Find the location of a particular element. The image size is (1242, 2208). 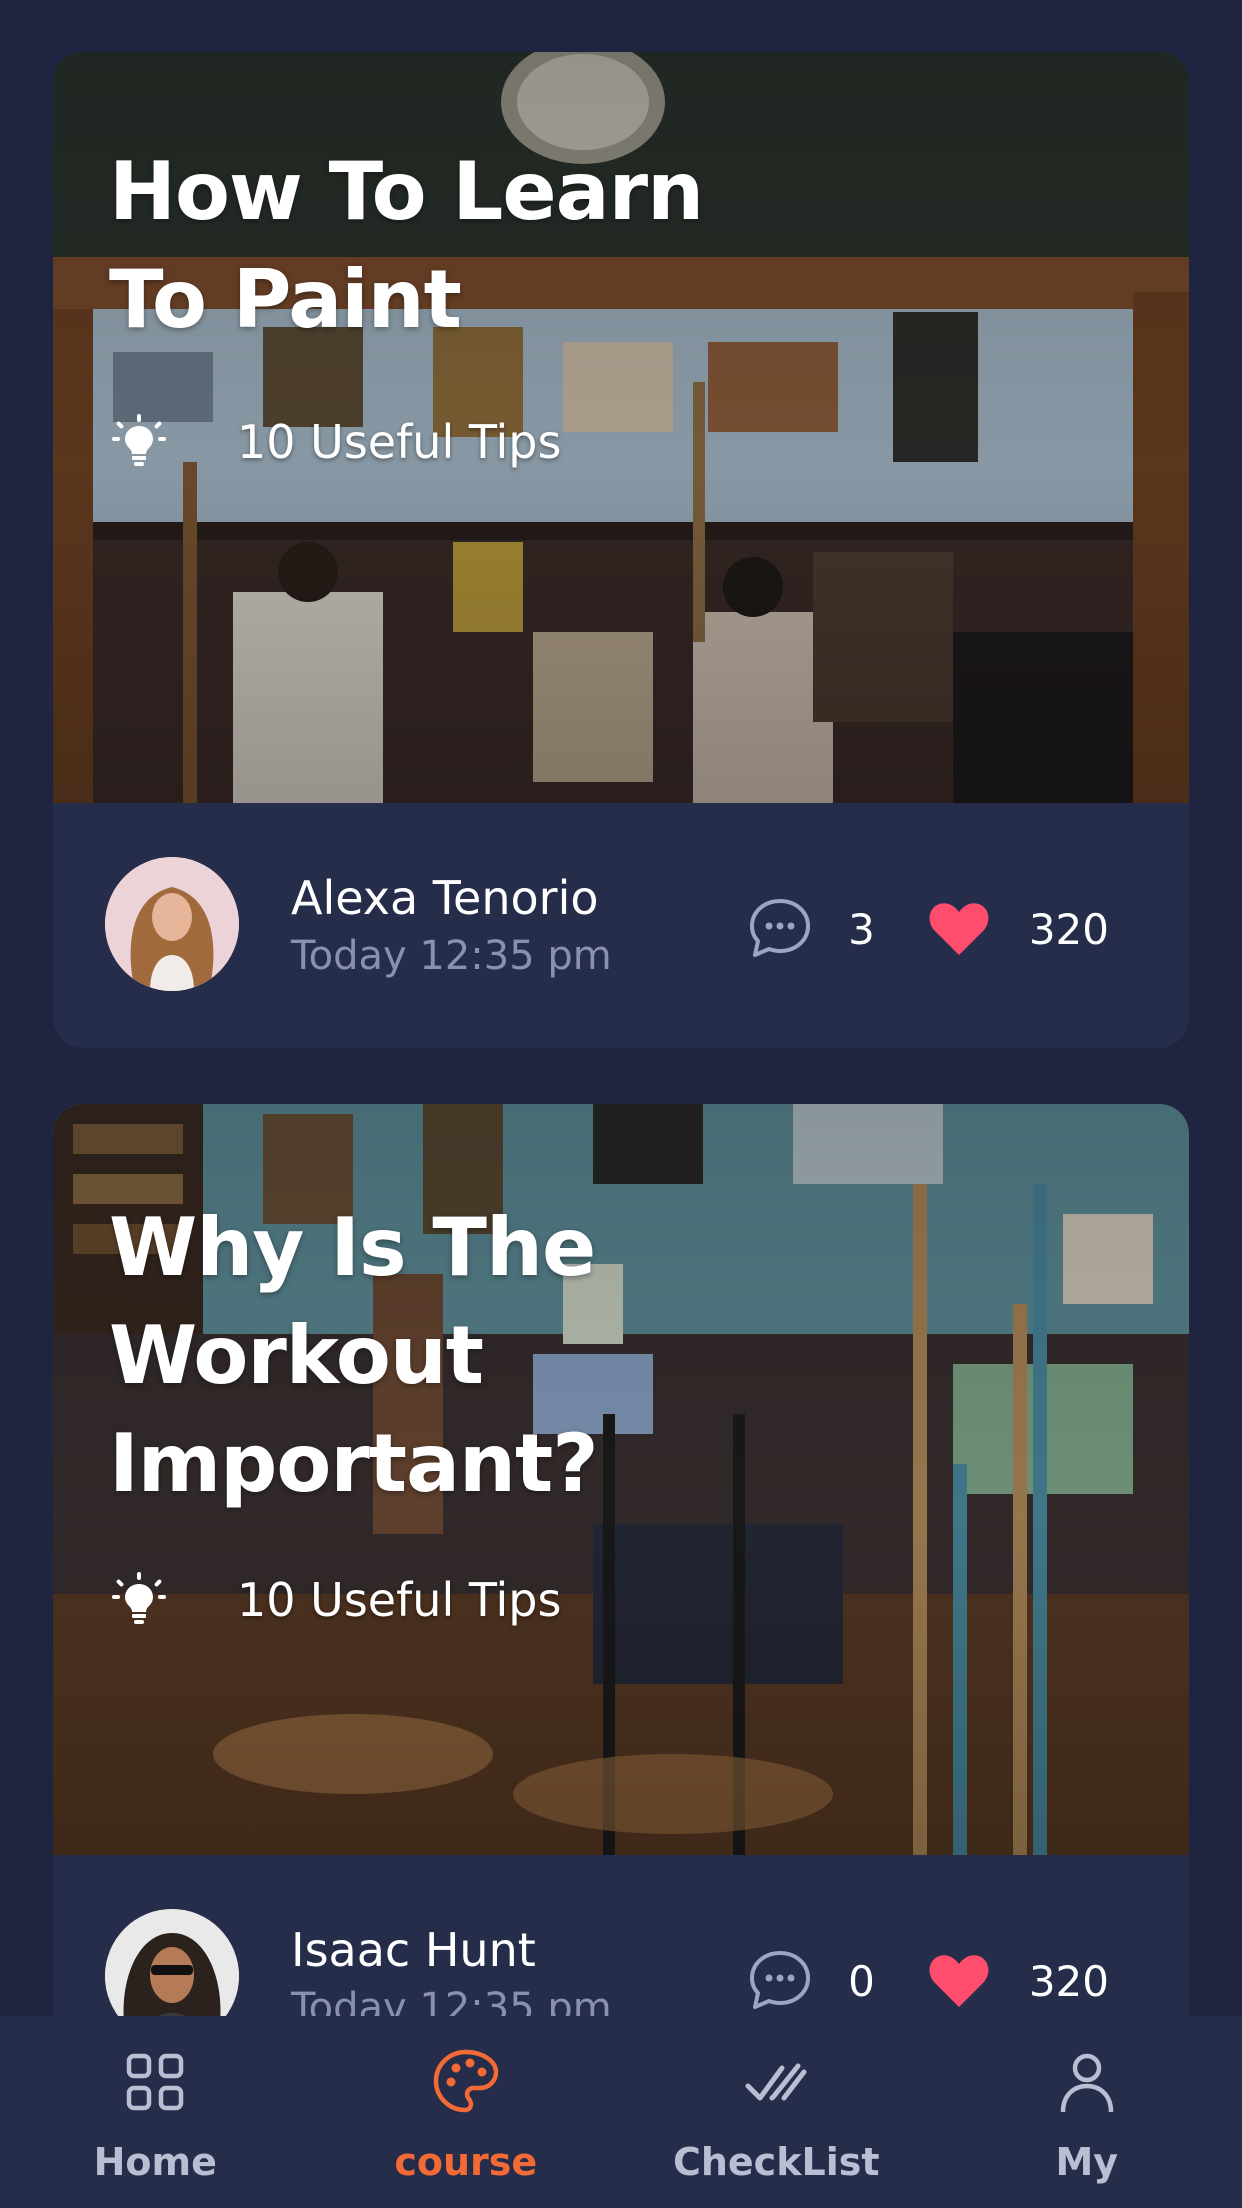

double-check-icon is located at coordinates (776, 2082).